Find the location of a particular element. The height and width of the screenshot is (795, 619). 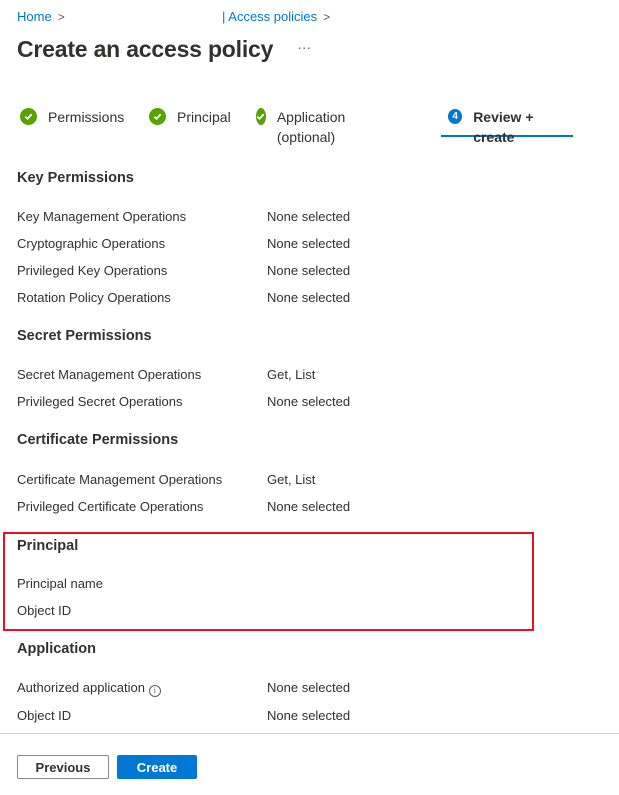

row-label: Privileged Certificate Operations is located at coordinates (110, 506).